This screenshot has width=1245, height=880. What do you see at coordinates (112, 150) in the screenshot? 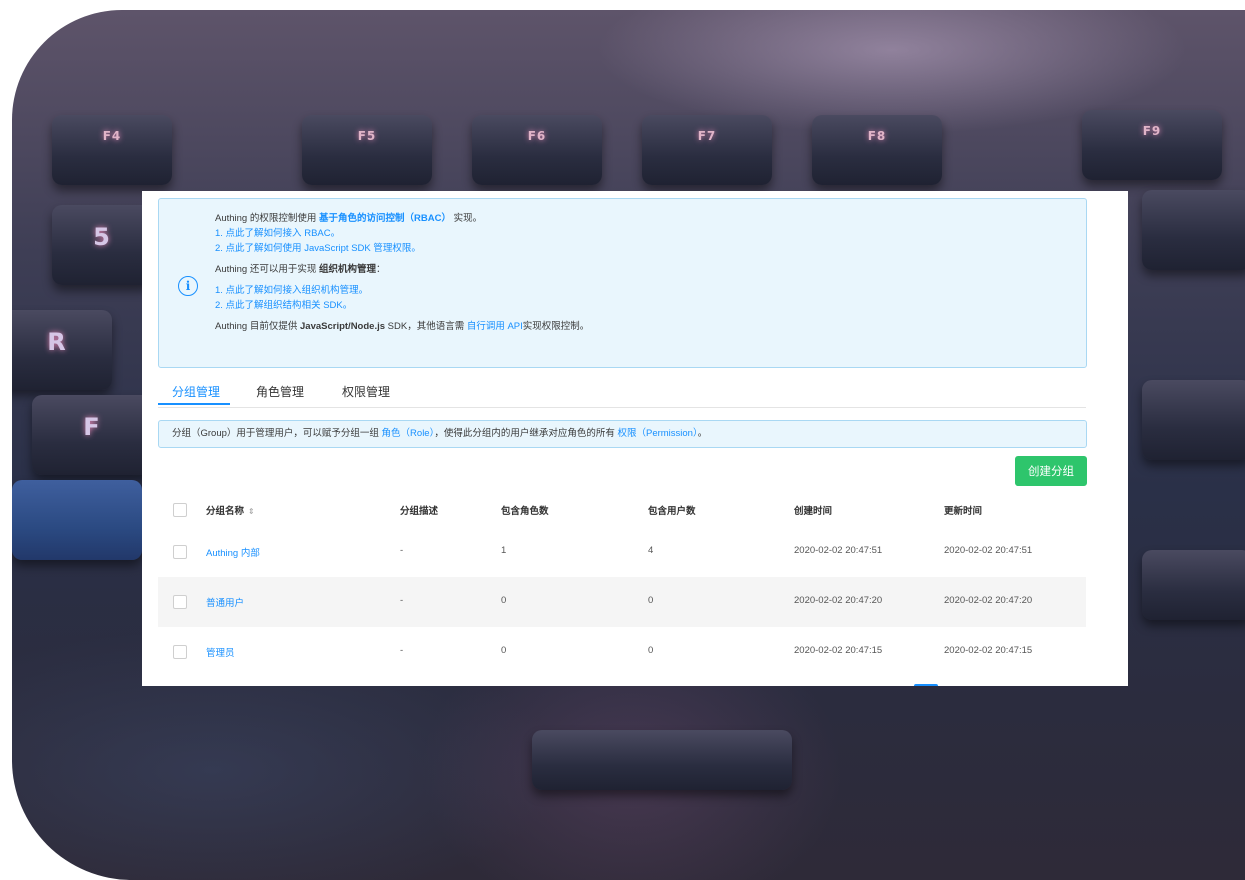
I see `keycap: F4` at bounding box center [112, 150].